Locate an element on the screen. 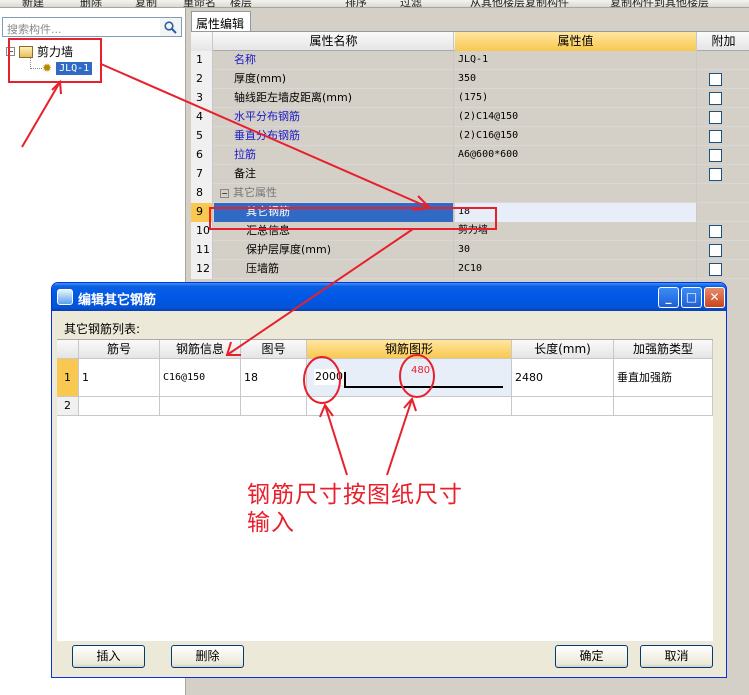  toolbar-new: 新建 is located at coordinates (33, 3).